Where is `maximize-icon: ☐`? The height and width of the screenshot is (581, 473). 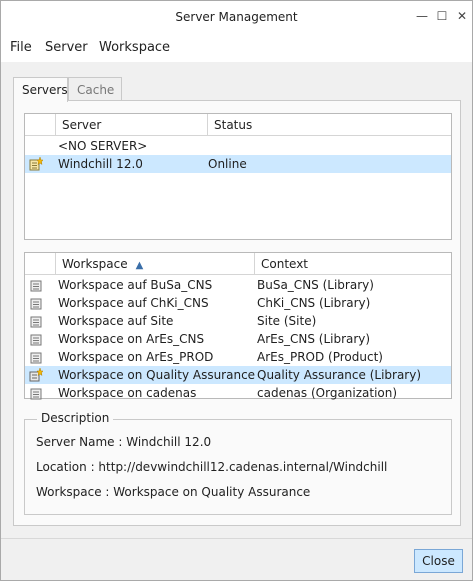 maximize-icon: ☐ is located at coordinates (442, 16).